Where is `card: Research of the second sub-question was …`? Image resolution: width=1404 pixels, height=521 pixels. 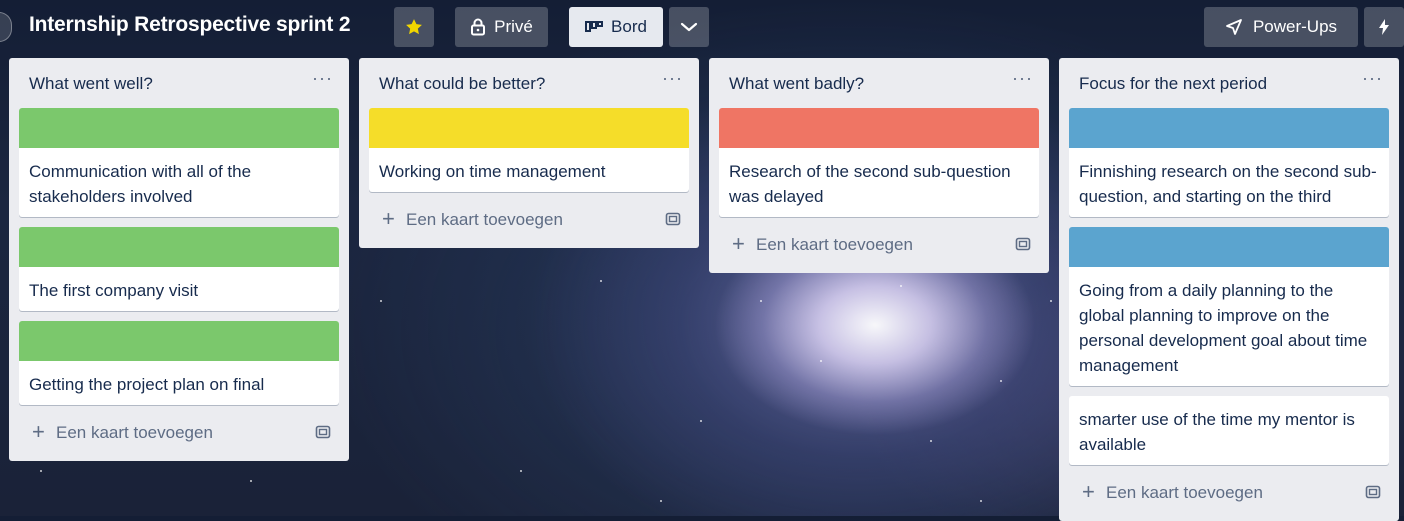
card: Research of the second sub-question was … is located at coordinates (879, 162).